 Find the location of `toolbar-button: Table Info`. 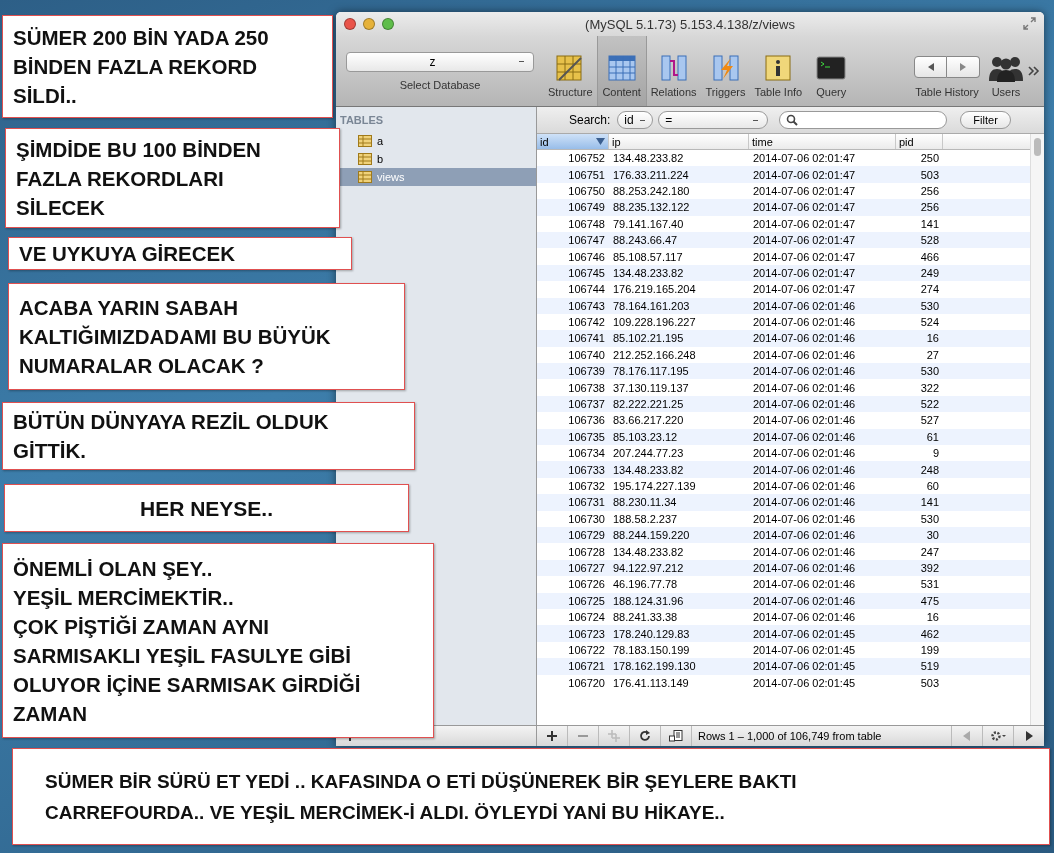

toolbar-button: Table Info is located at coordinates (778, 71).